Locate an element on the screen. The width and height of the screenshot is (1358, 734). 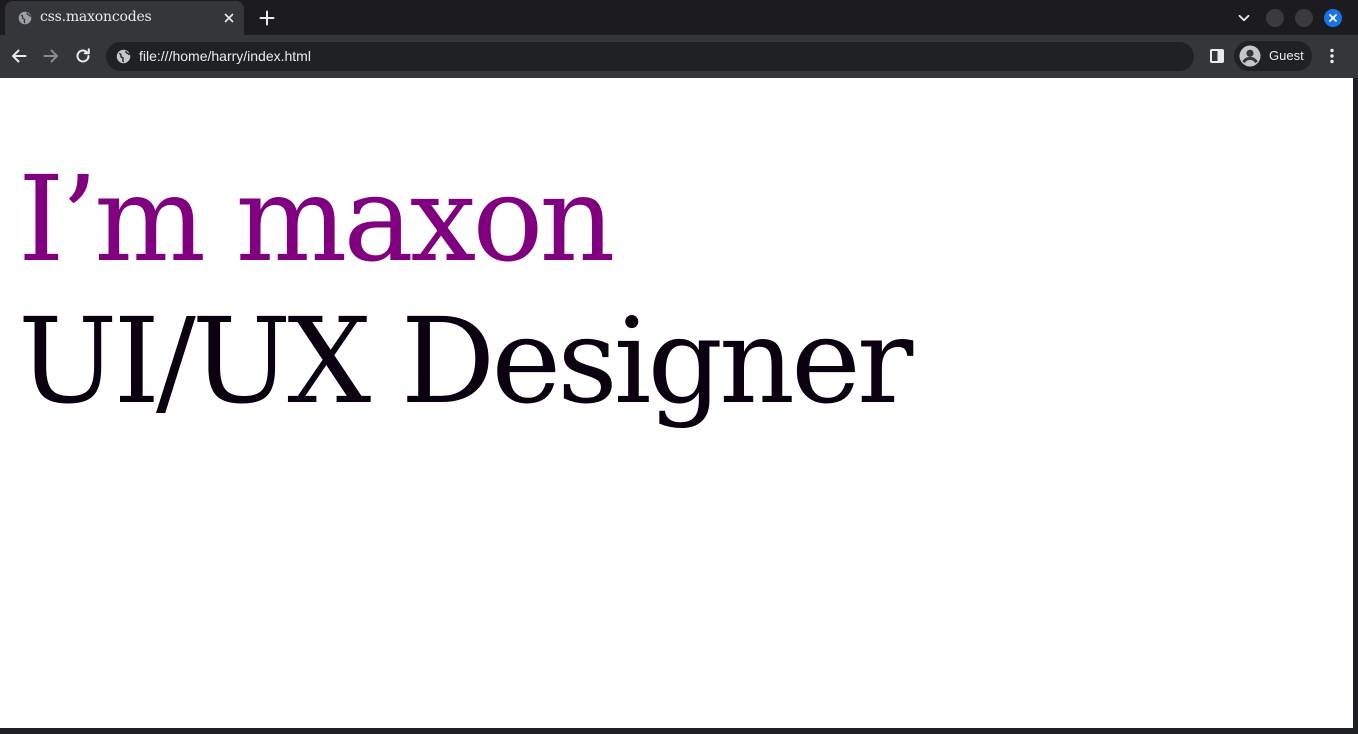
arrow-right-icon is located at coordinates (50, 56).